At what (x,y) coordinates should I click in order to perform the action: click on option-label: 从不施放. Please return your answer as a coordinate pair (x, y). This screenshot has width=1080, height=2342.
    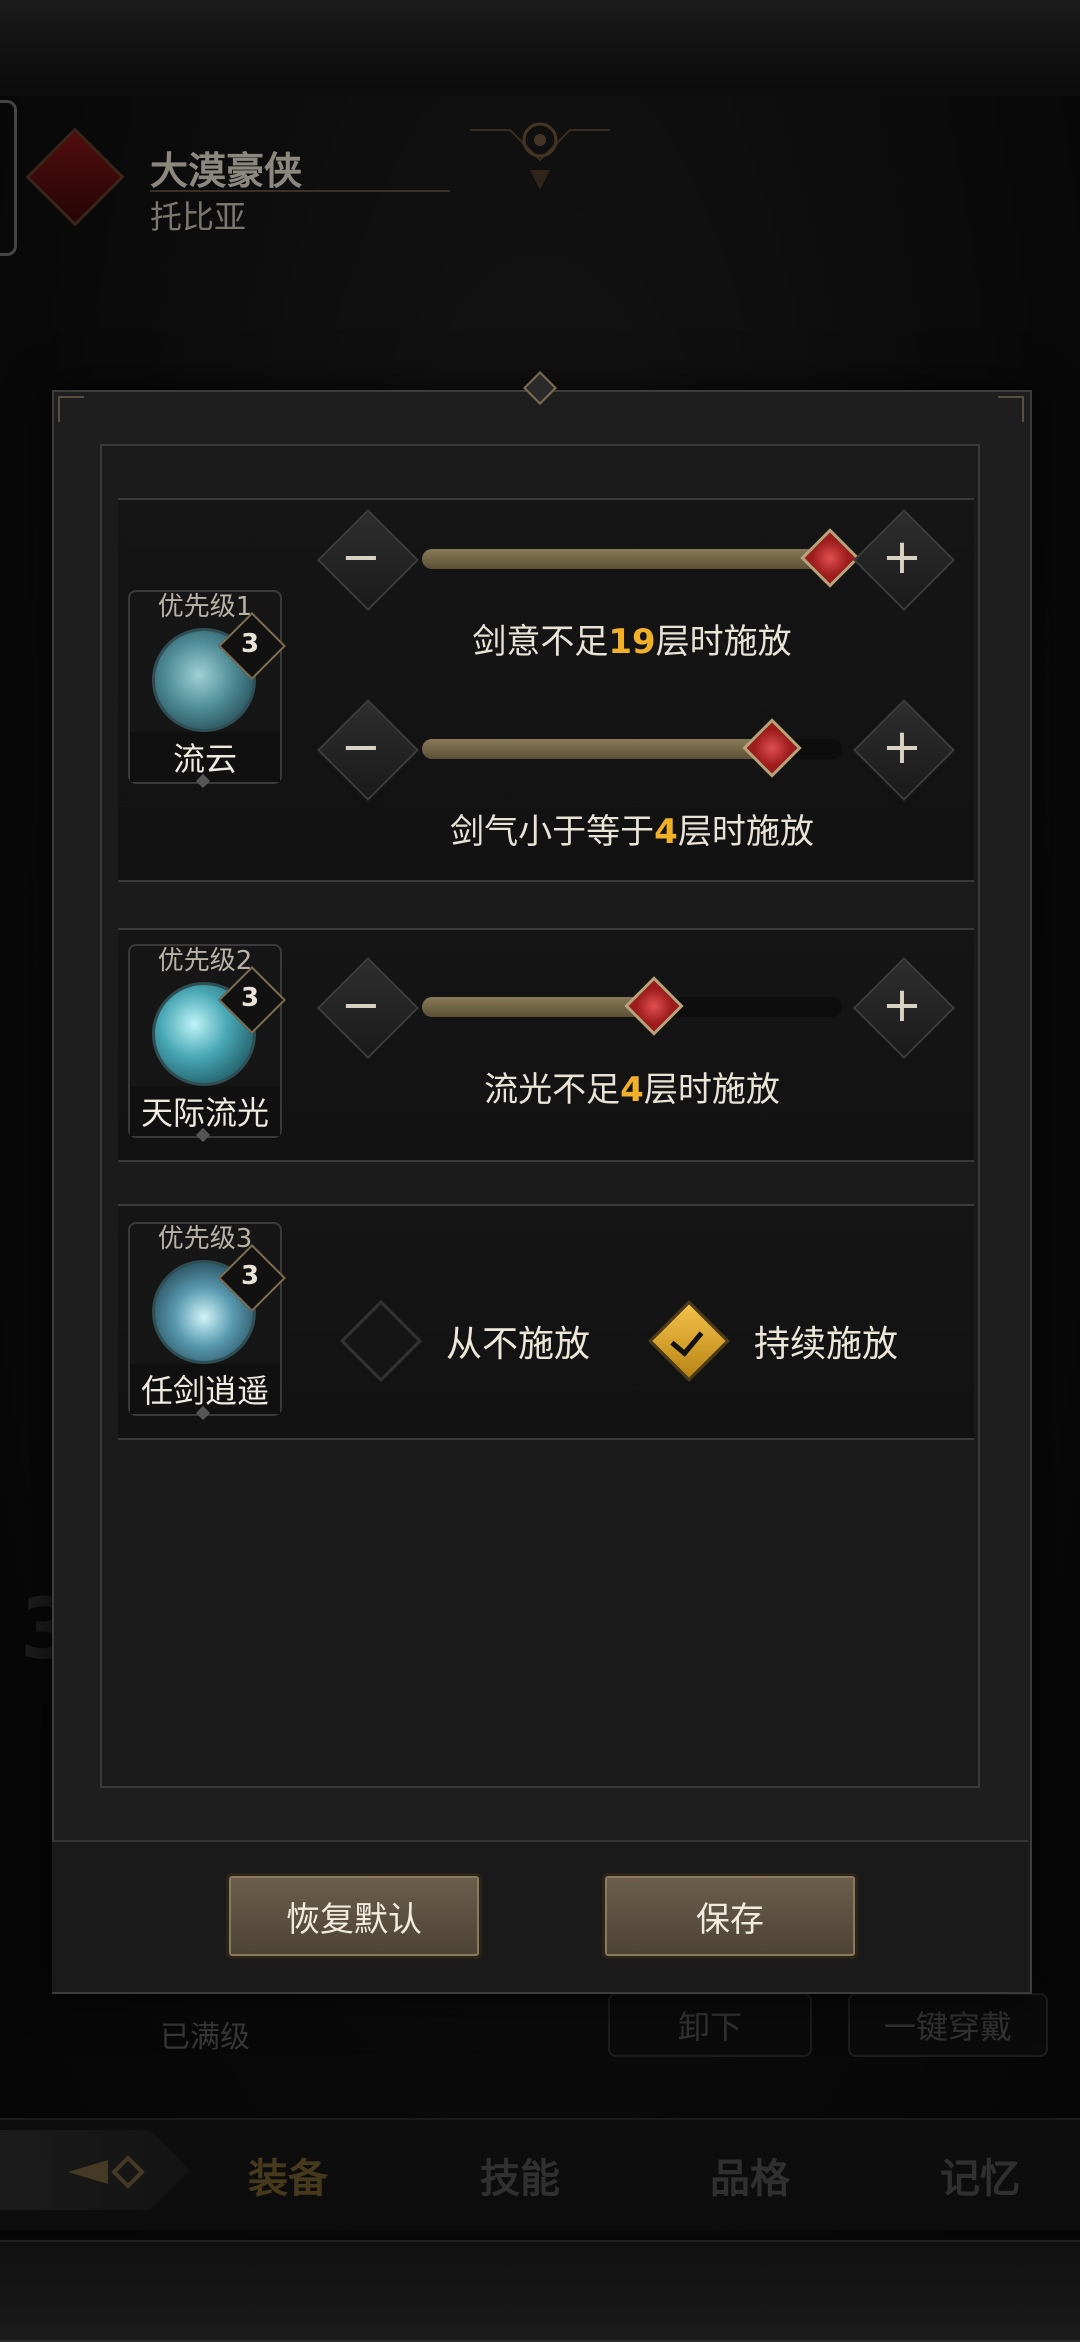
    Looking at the image, I should click on (518, 1344).